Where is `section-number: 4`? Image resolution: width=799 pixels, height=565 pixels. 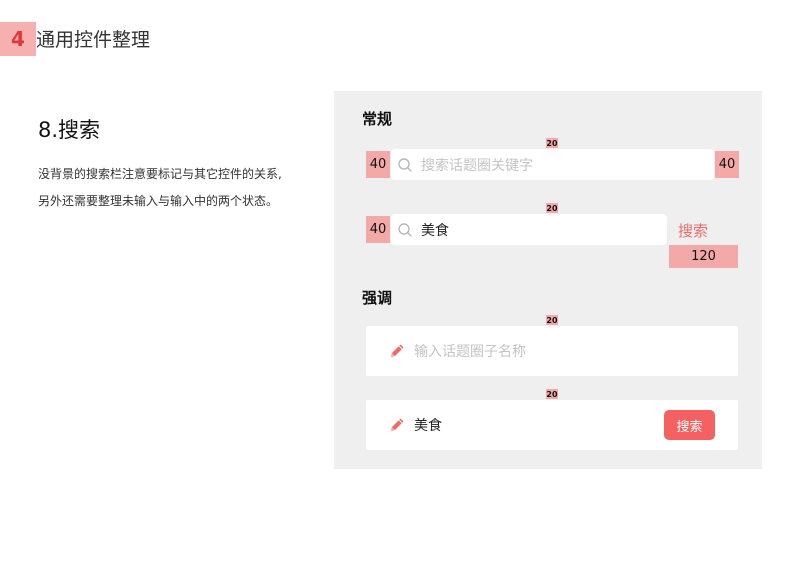 section-number: 4 is located at coordinates (18, 39).